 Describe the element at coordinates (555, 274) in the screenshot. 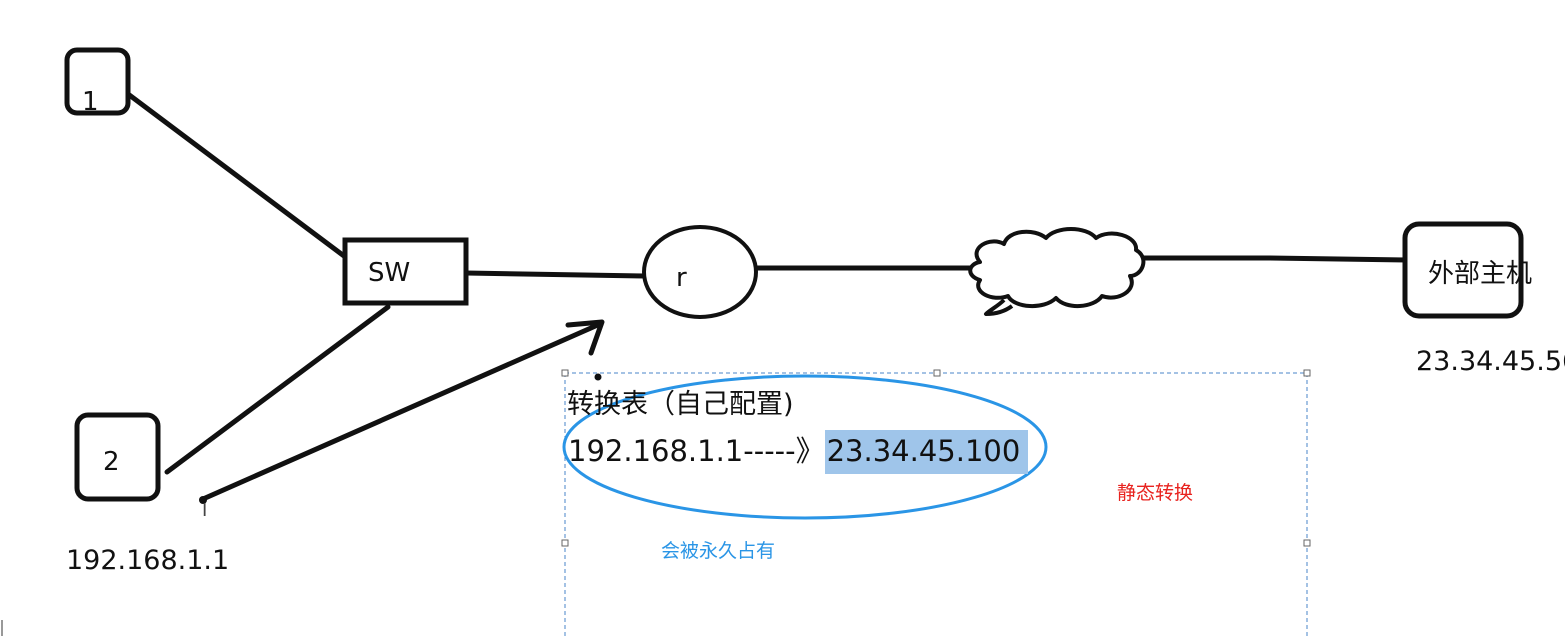

I see `link-switch-router` at that location.